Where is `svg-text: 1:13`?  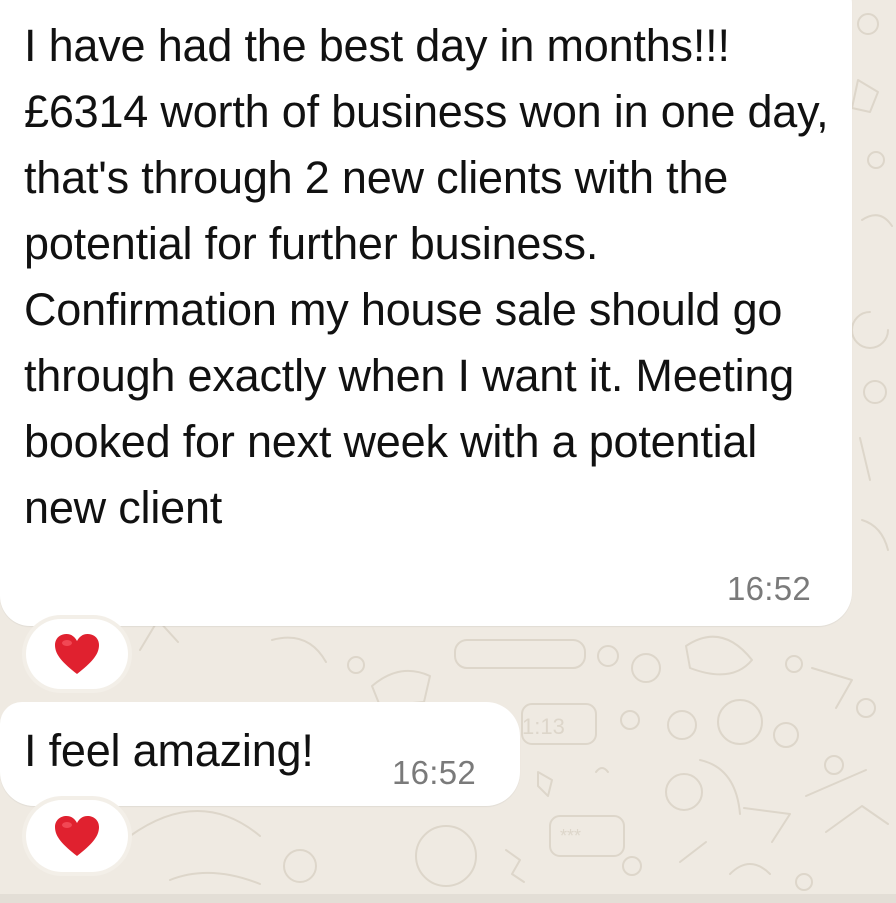 svg-text: 1:13 is located at coordinates (543, 726).